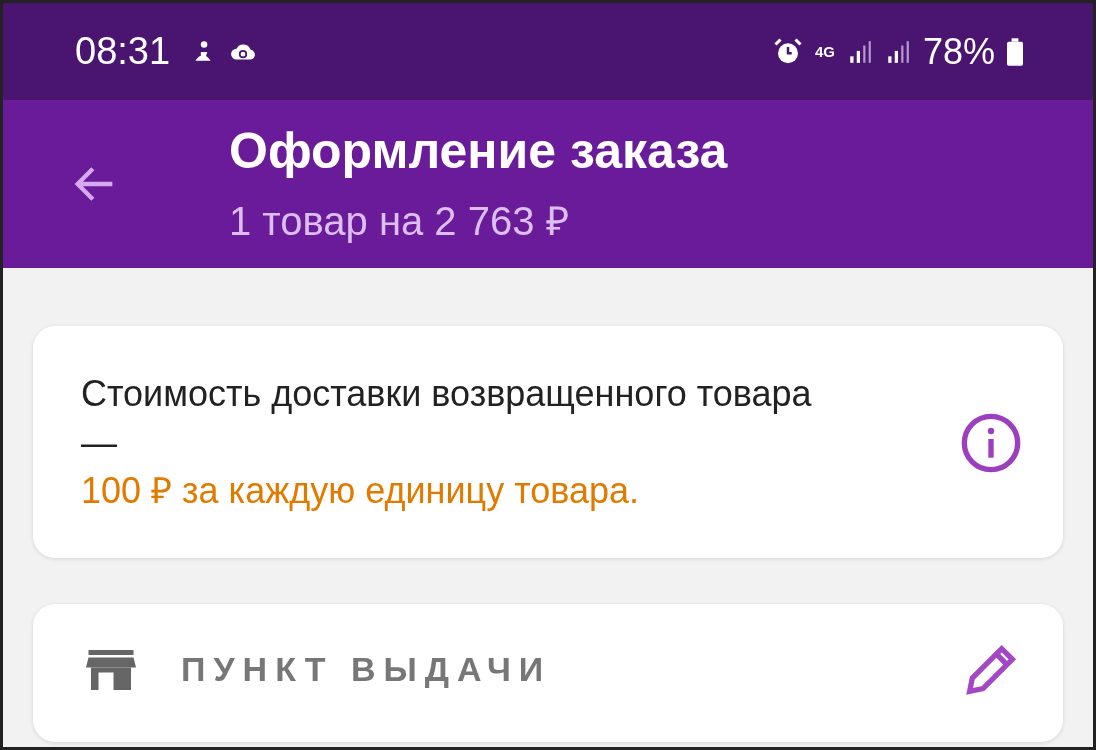 The image size is (1096, 750). What do you see at coordinates (1015, 51) in the screenshot?
I see `battery-icon` at bounding box center [1015, 51].